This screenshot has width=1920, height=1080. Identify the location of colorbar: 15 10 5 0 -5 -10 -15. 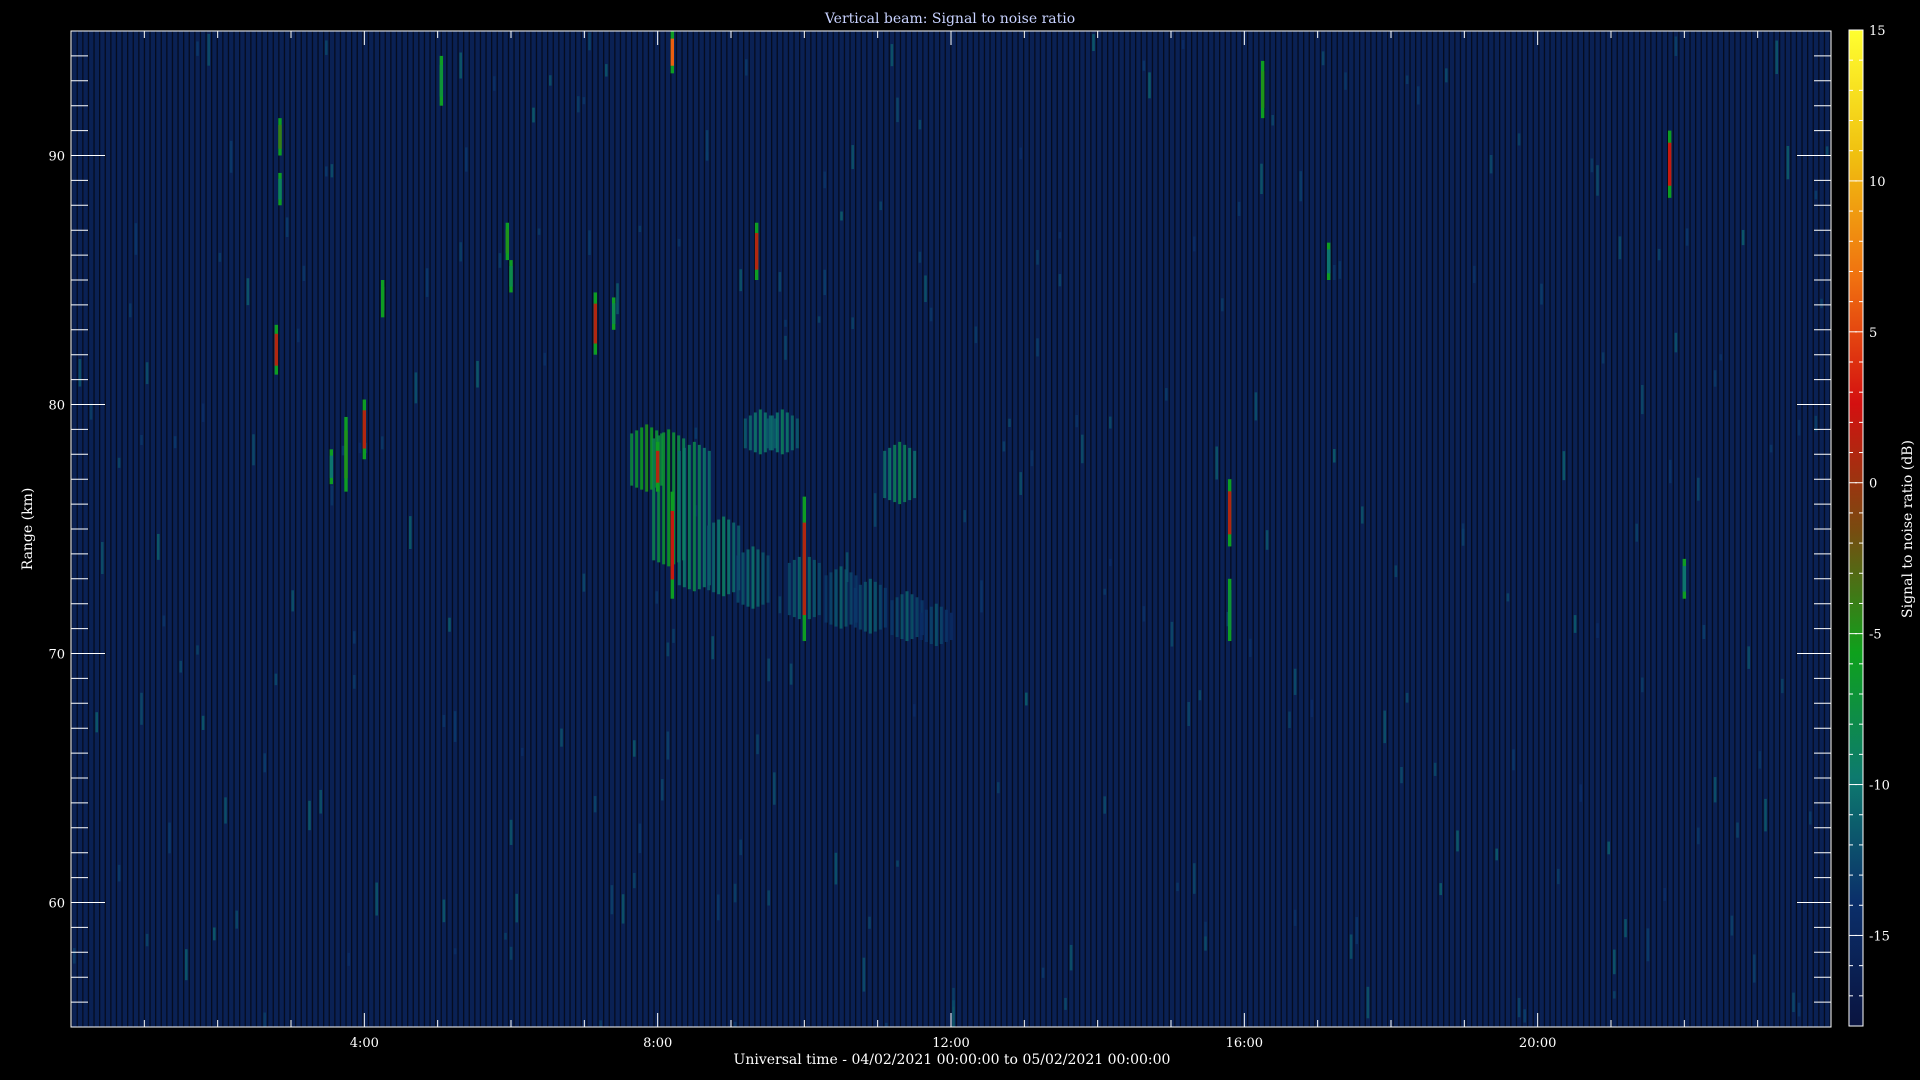
(1869, 525).